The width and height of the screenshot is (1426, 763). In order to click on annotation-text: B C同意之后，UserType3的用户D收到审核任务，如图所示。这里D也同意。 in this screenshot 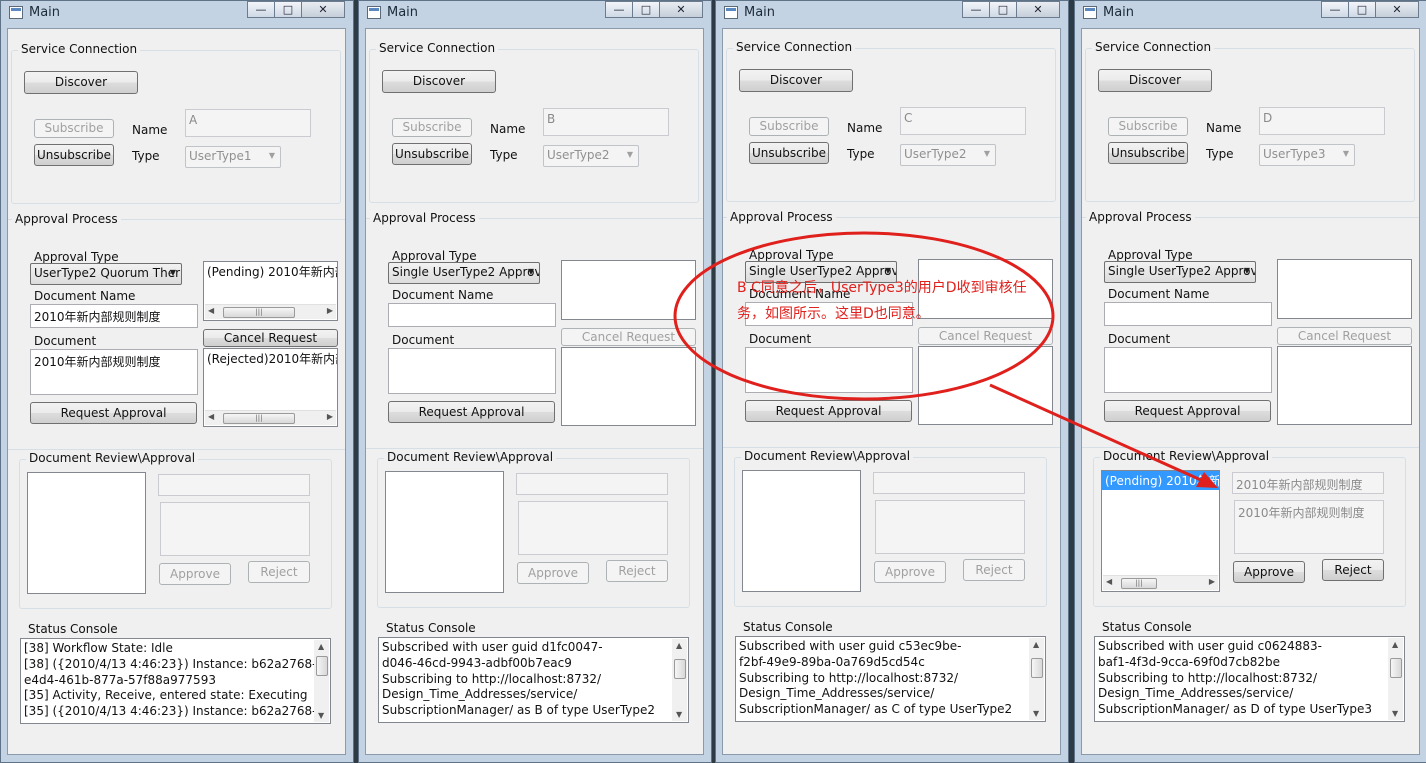, I will do `click(882, 301)`.